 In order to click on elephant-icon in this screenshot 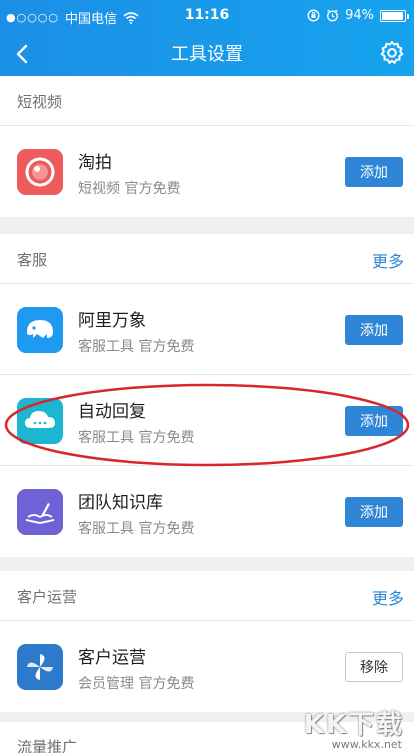, I will do `click(40, 330)`.